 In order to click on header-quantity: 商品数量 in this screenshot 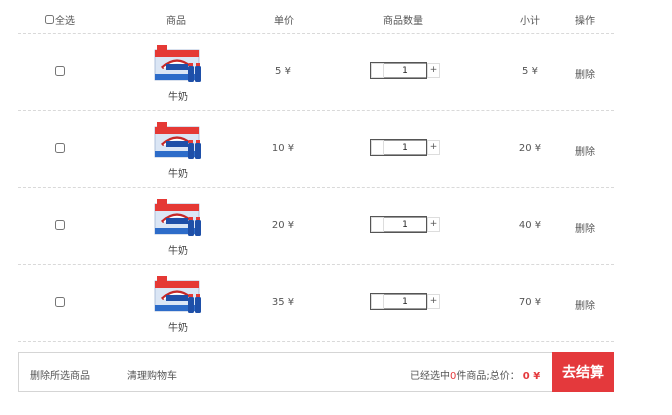, I will do `click(403, 21)`.